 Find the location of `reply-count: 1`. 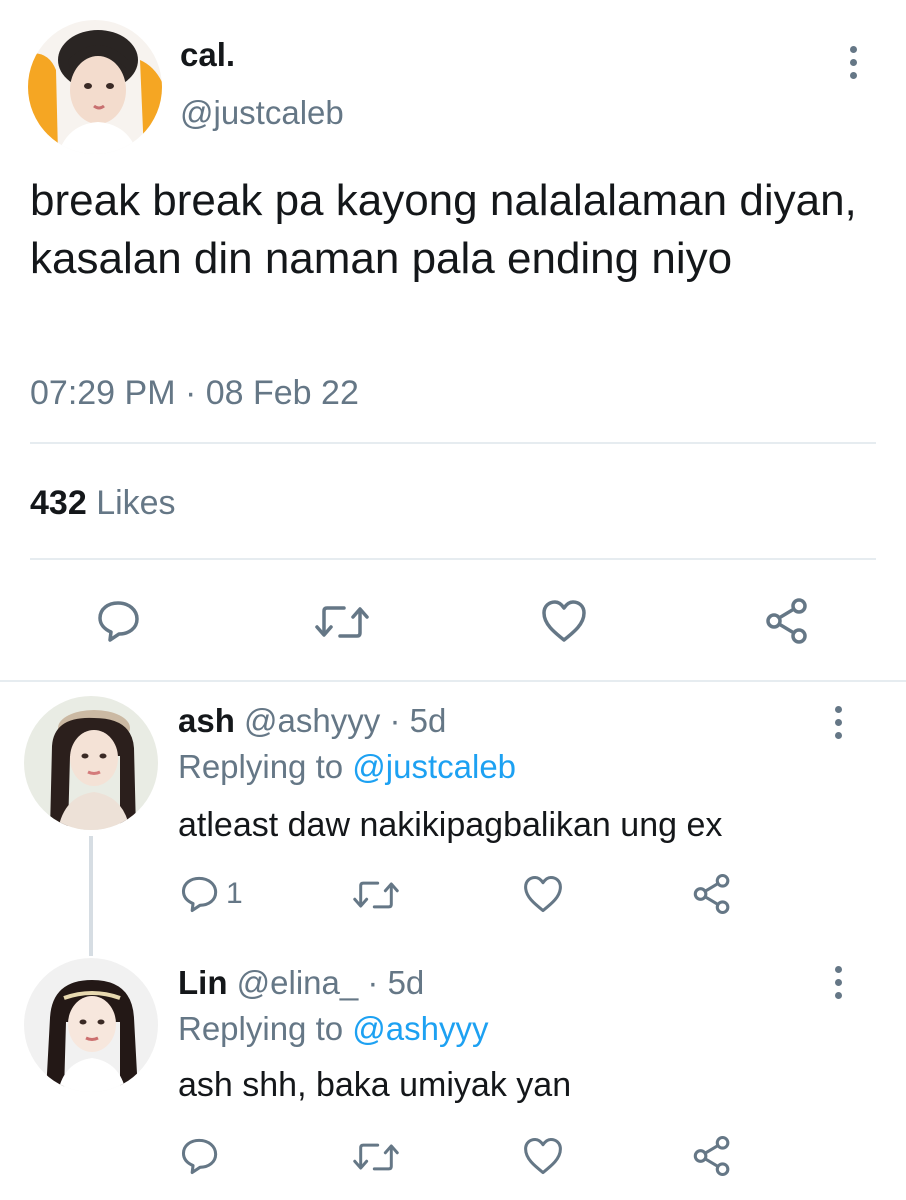

reply-count: 1 is located at coordinates (234, 893).